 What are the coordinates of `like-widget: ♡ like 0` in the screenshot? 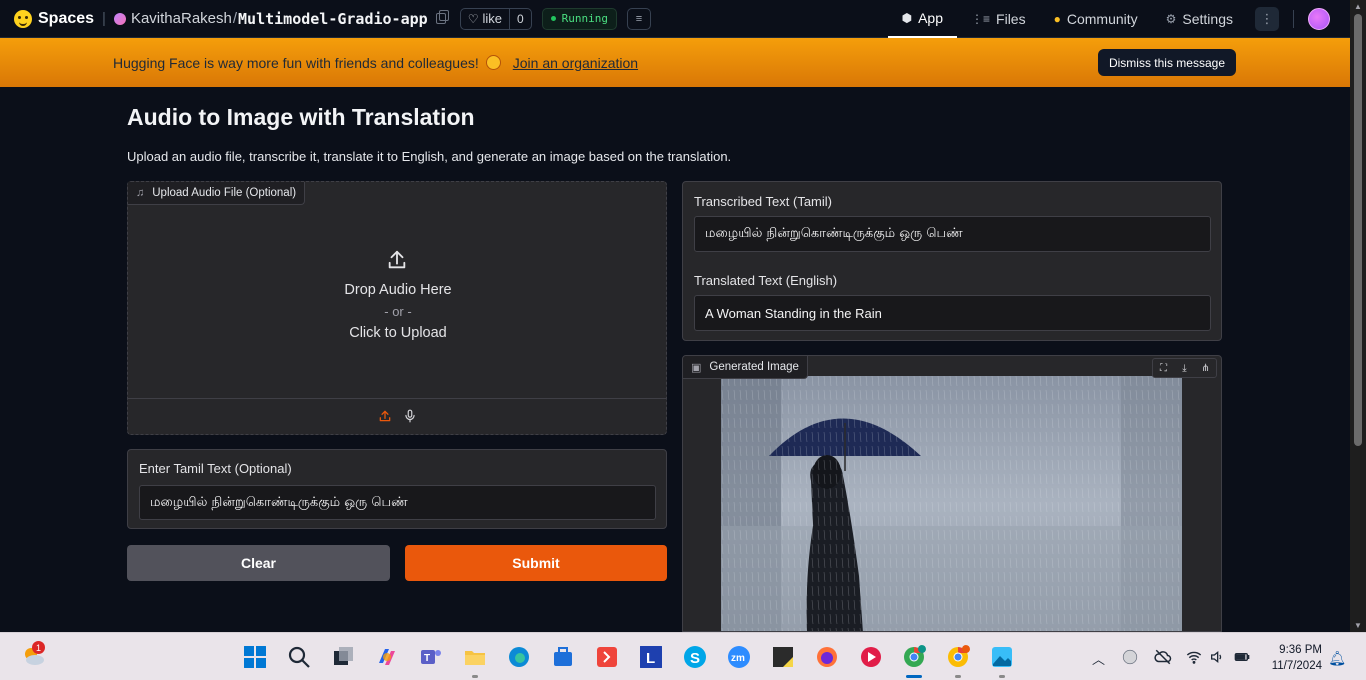 It's located at (495, 18).